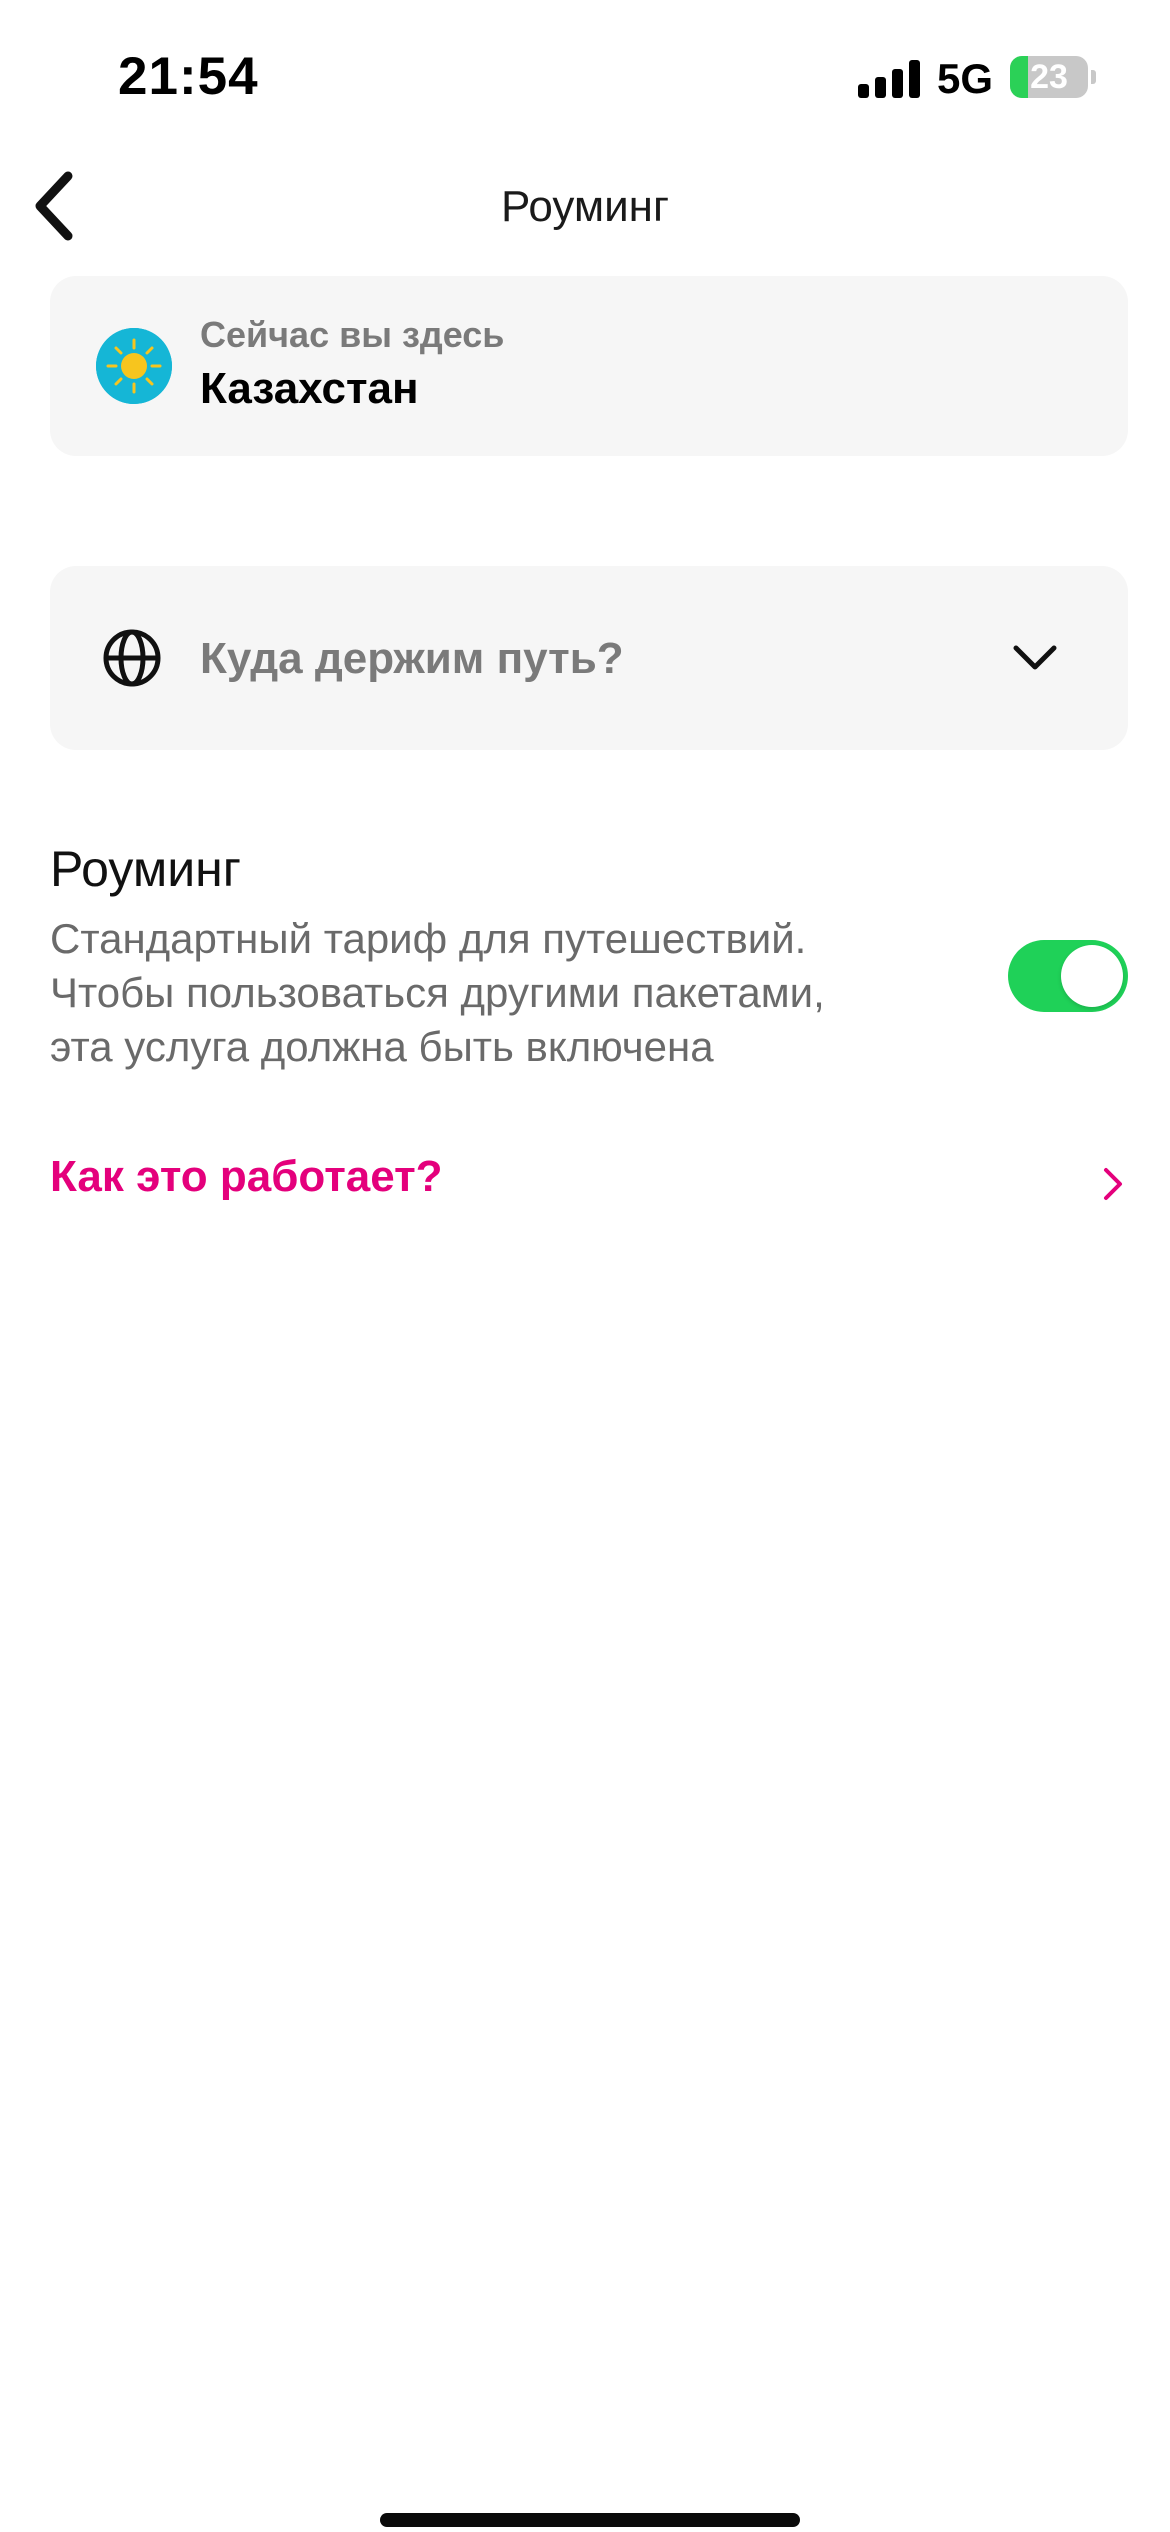 This screenshot has height=2532, width=1170. Describe the element at coordinates (965, 78) in the screenshot. I see `network-type: 5G` at that location.